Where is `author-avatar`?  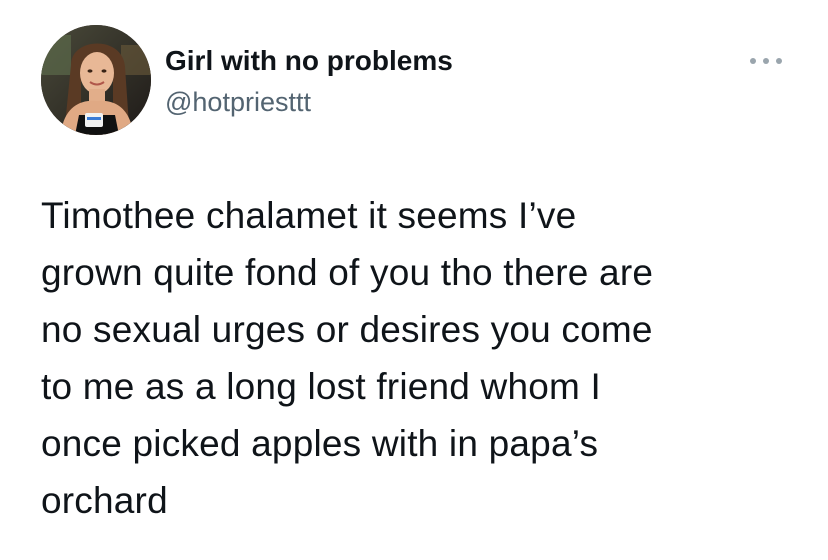 author-avatar is located at coordinates (96, 80).